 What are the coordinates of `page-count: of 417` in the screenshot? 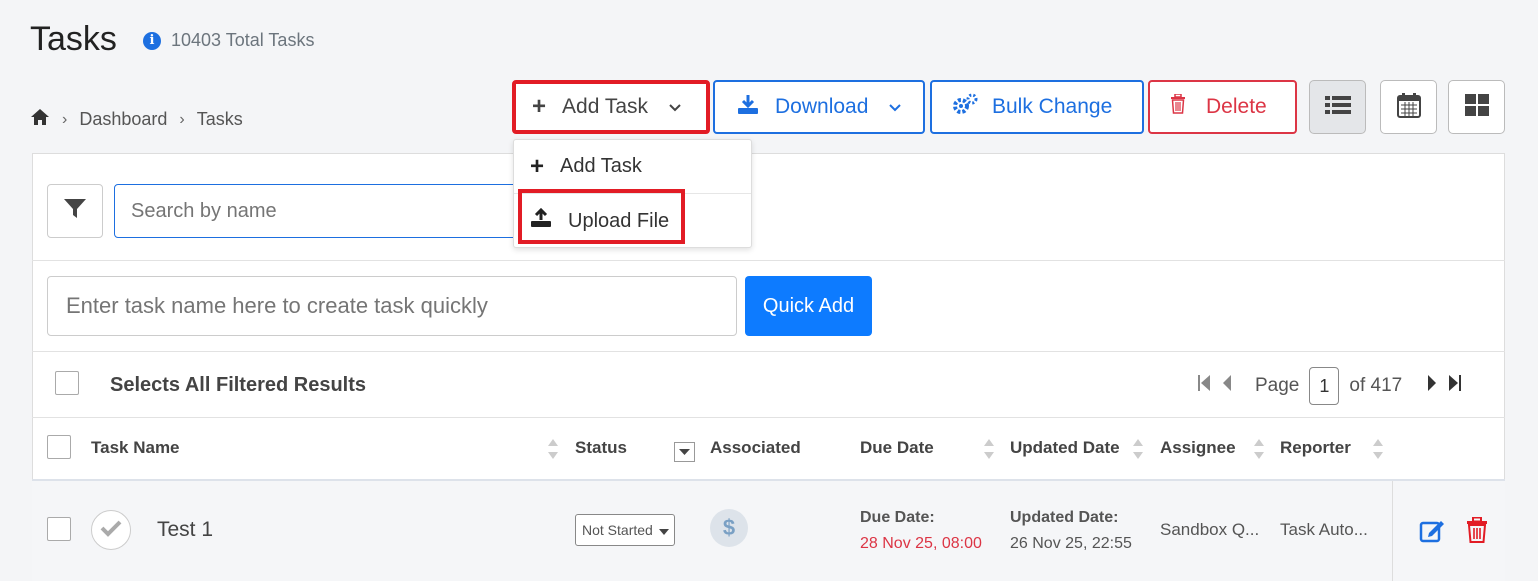 It's located at (1376, 385).